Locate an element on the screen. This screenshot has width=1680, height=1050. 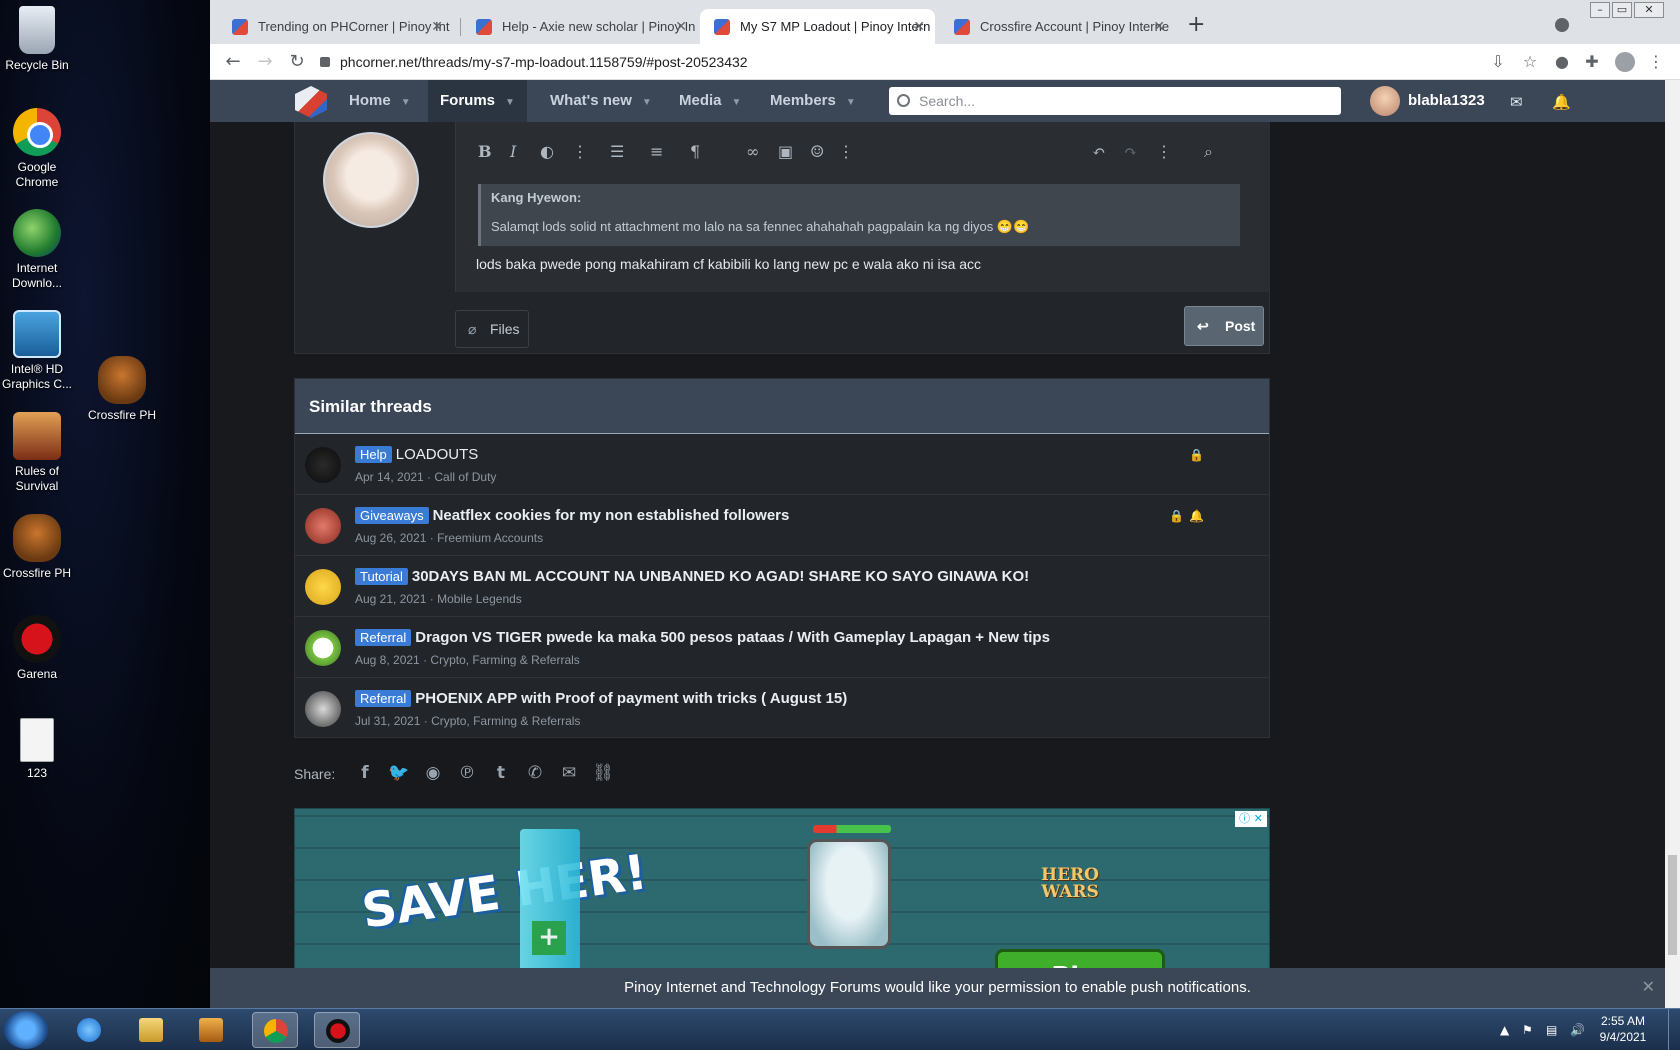
browser-tab-4: Crossfire Account | Pinoy Interne ✕ is located at coordinates (1057, 26).